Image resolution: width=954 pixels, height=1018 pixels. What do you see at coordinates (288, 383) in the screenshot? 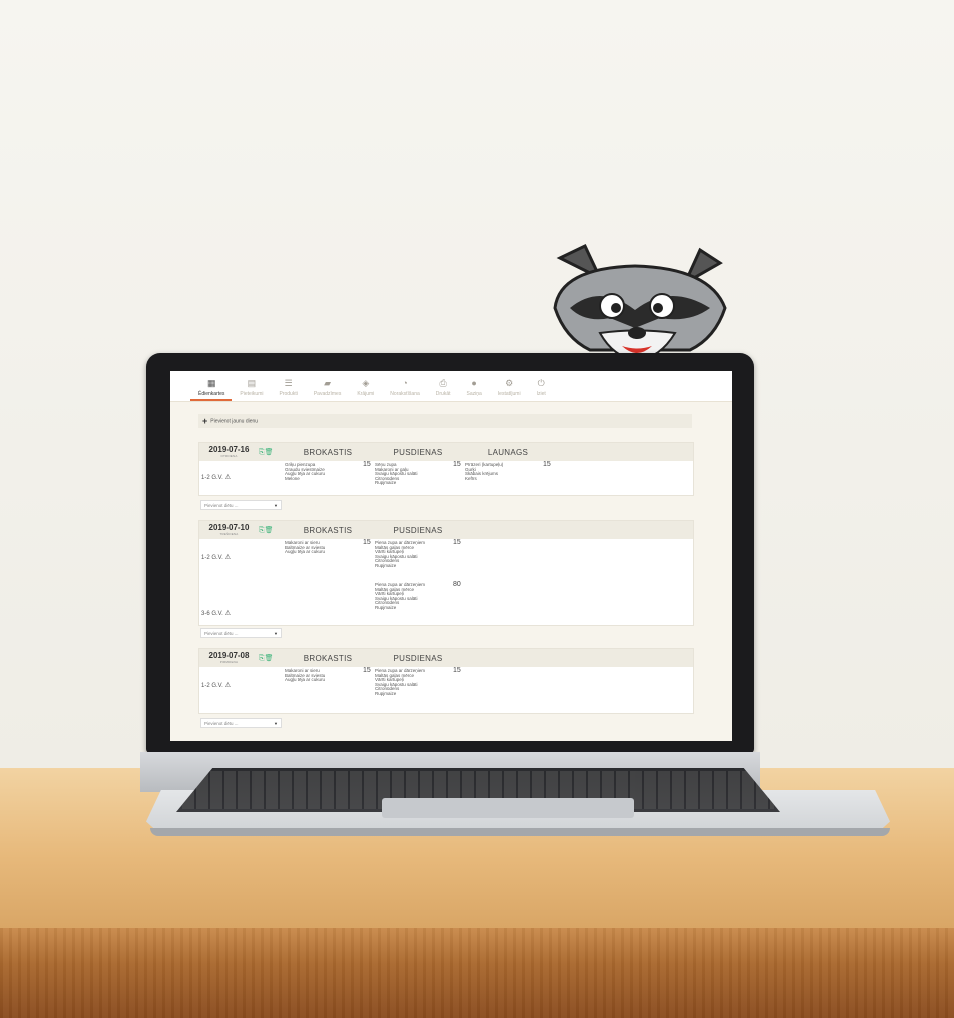
I see `list-icon: ☰` at bounding box center [288, 383].